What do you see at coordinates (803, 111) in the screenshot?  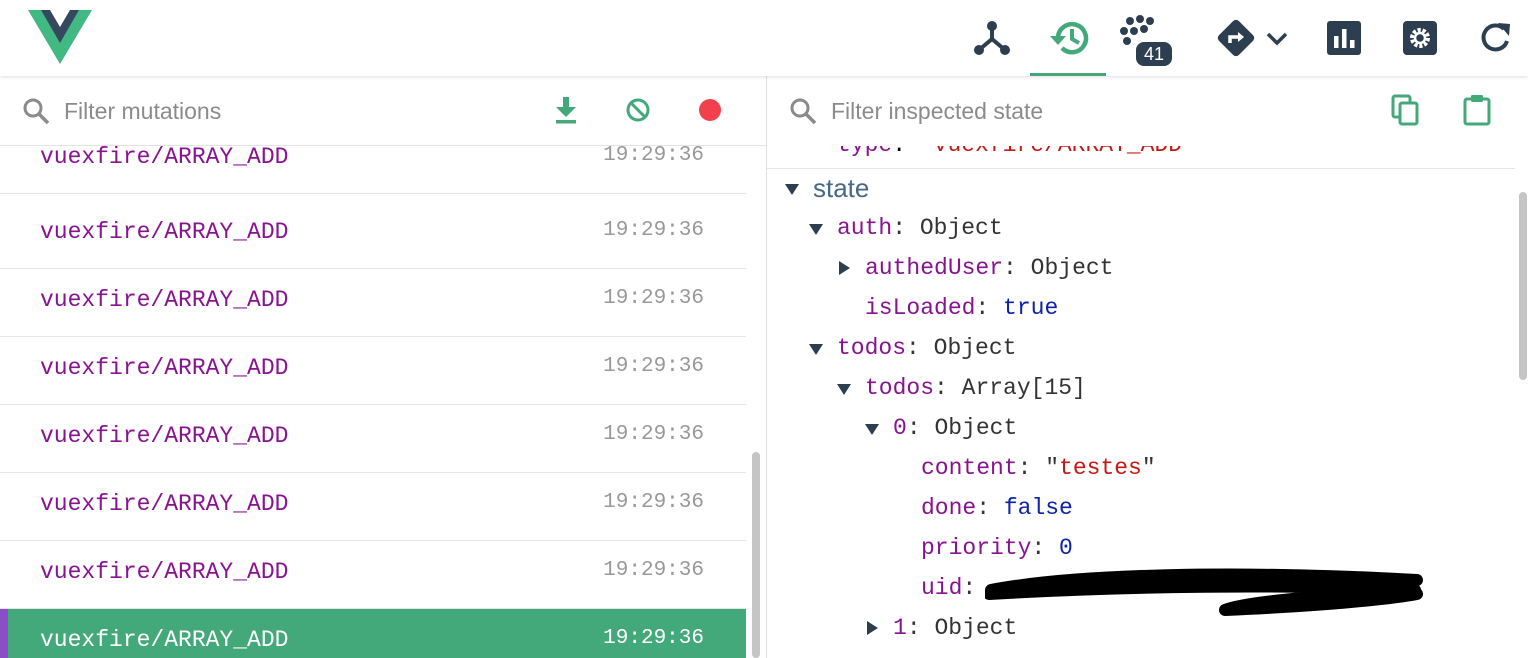 I see `search-icon` at bounding box center [803, 111].